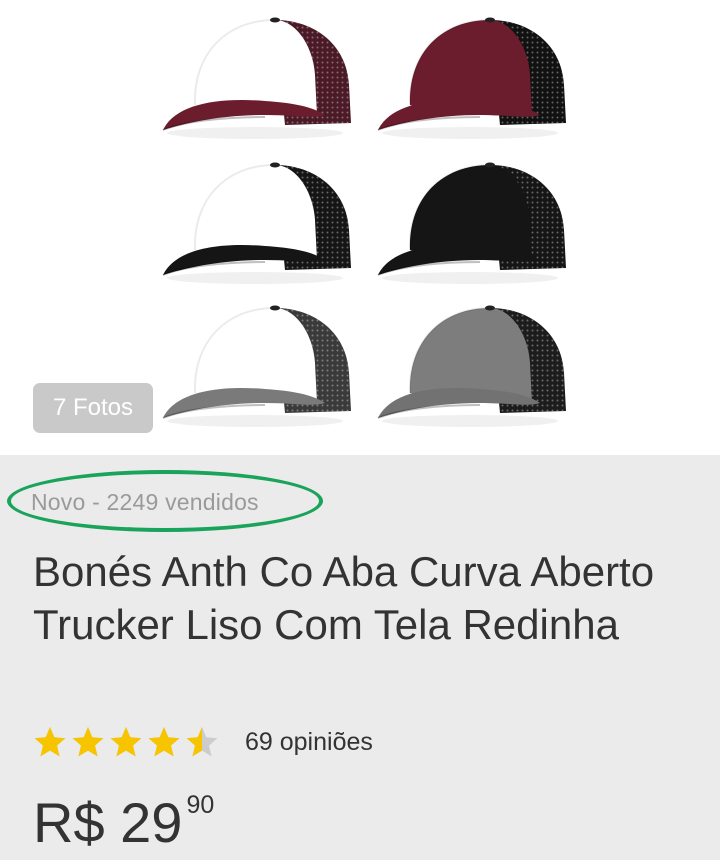 Image resolution: width=720 pixels, height=860 pixels. What do you see at coordinates (93, 408) in the screenshot?
I see `photo-count-badge: 7 Fotos` at bounding box center [93, 408].